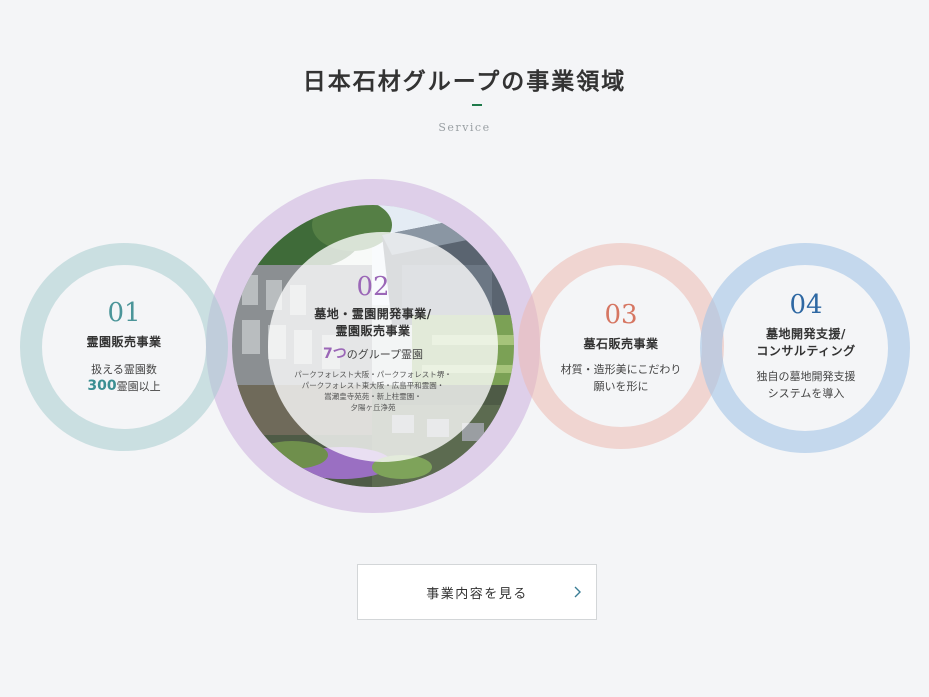 This screenshot has width=929, height=697. What do you see at coordinates (806, 334) in the screenshot?
I see `service-heading-line-1: 墓地開発支援/` at bounding box center [806, 334].